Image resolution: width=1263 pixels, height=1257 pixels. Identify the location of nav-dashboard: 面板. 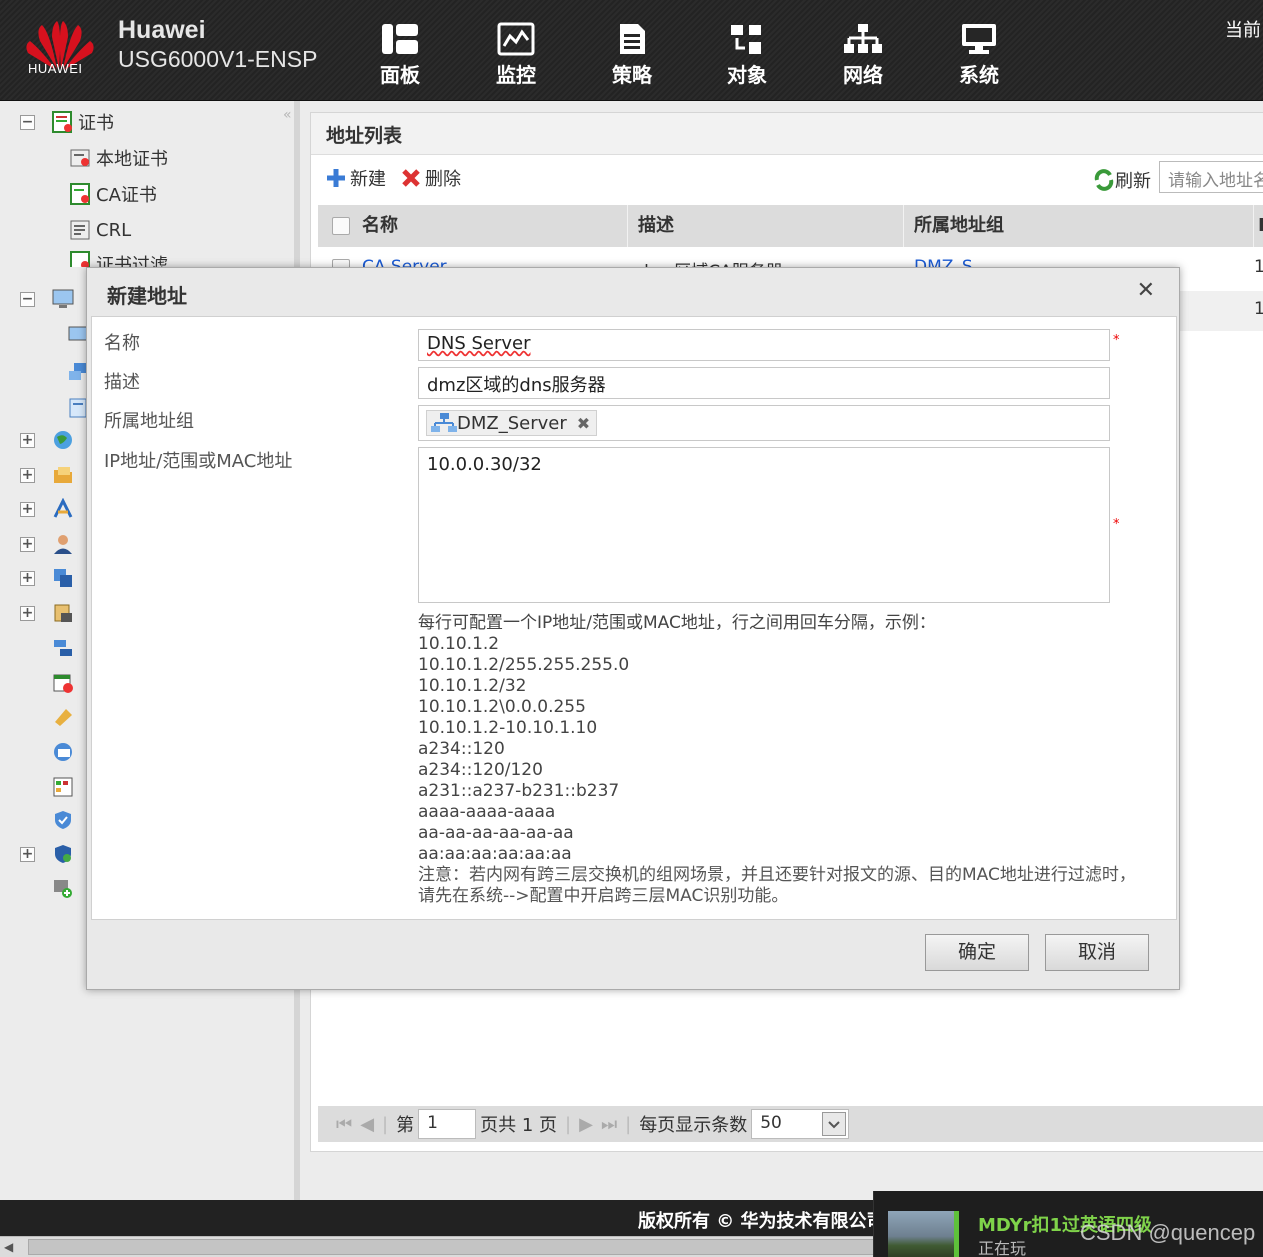
(400, 58).